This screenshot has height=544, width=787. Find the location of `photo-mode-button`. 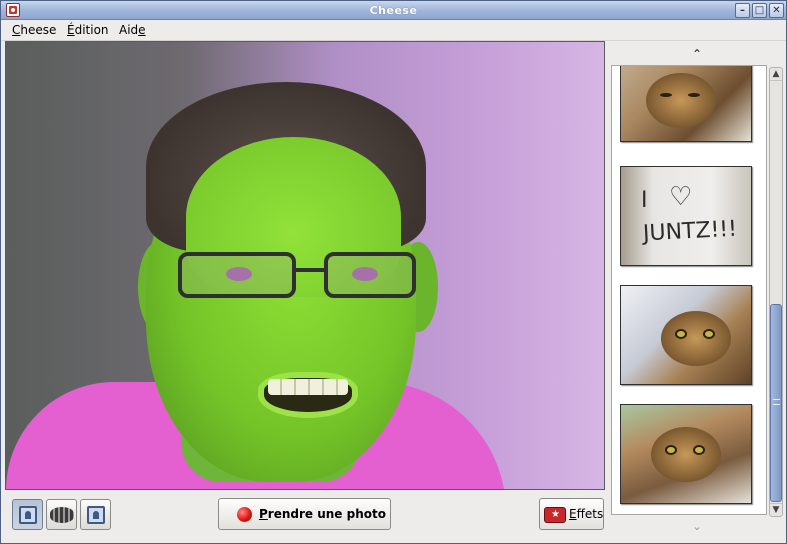

photo-mode-button is located at coordinates (27, 514).